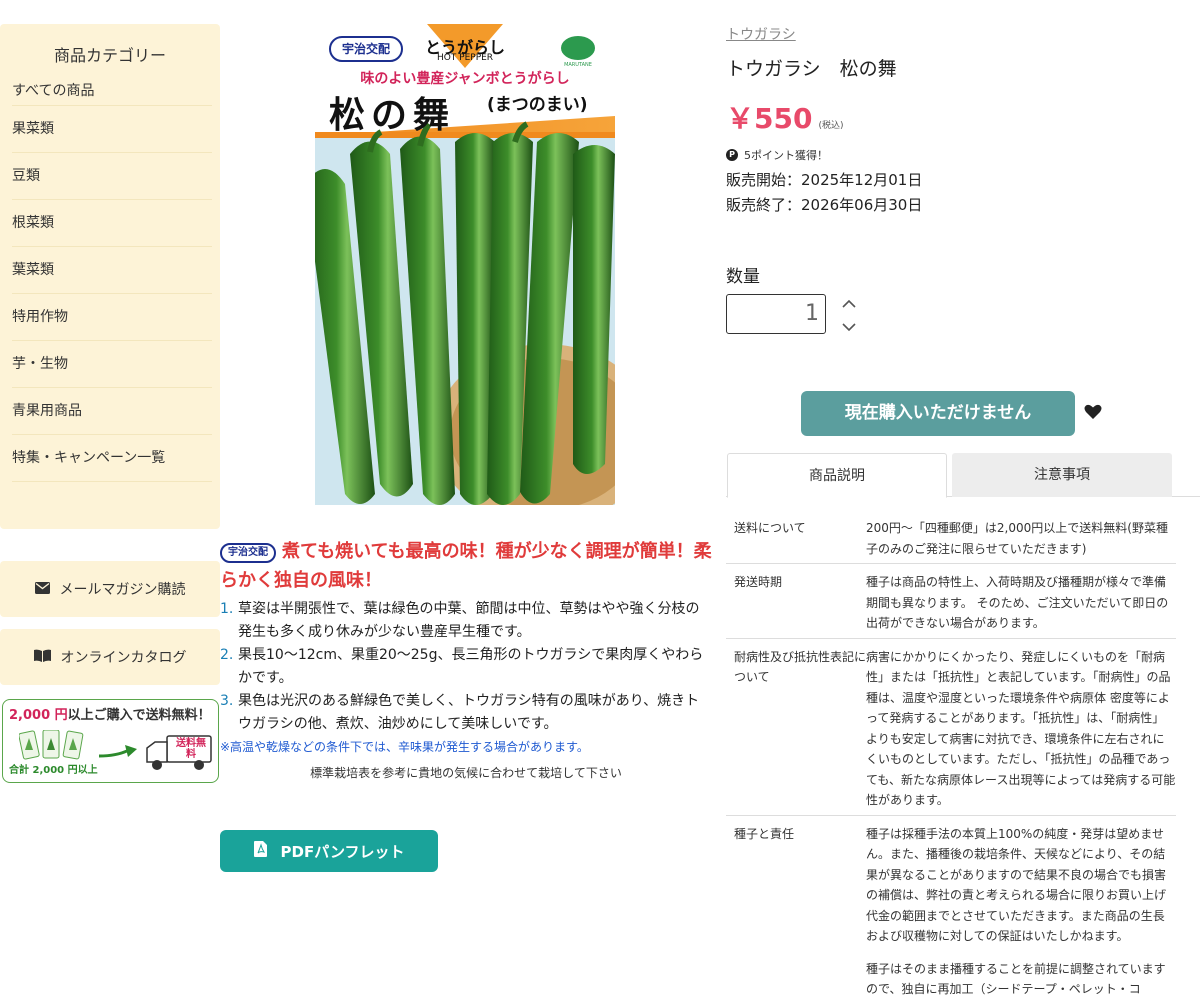  I want to click on truck-label: 送料無料, so click(191, 749).